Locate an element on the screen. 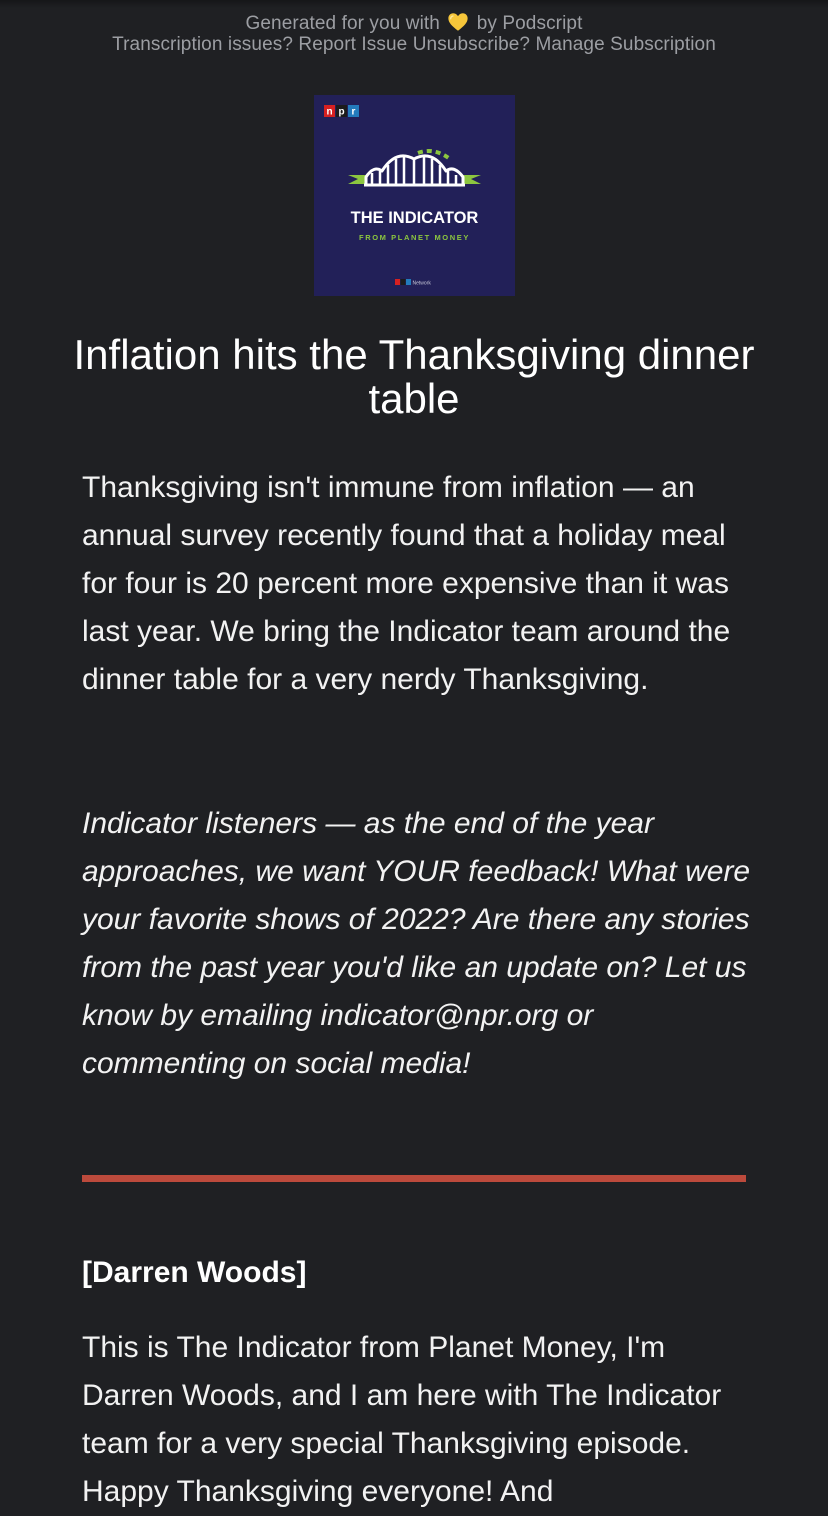  generated-line: Generated for you with by Podscript is located at coordinates (414, 22).